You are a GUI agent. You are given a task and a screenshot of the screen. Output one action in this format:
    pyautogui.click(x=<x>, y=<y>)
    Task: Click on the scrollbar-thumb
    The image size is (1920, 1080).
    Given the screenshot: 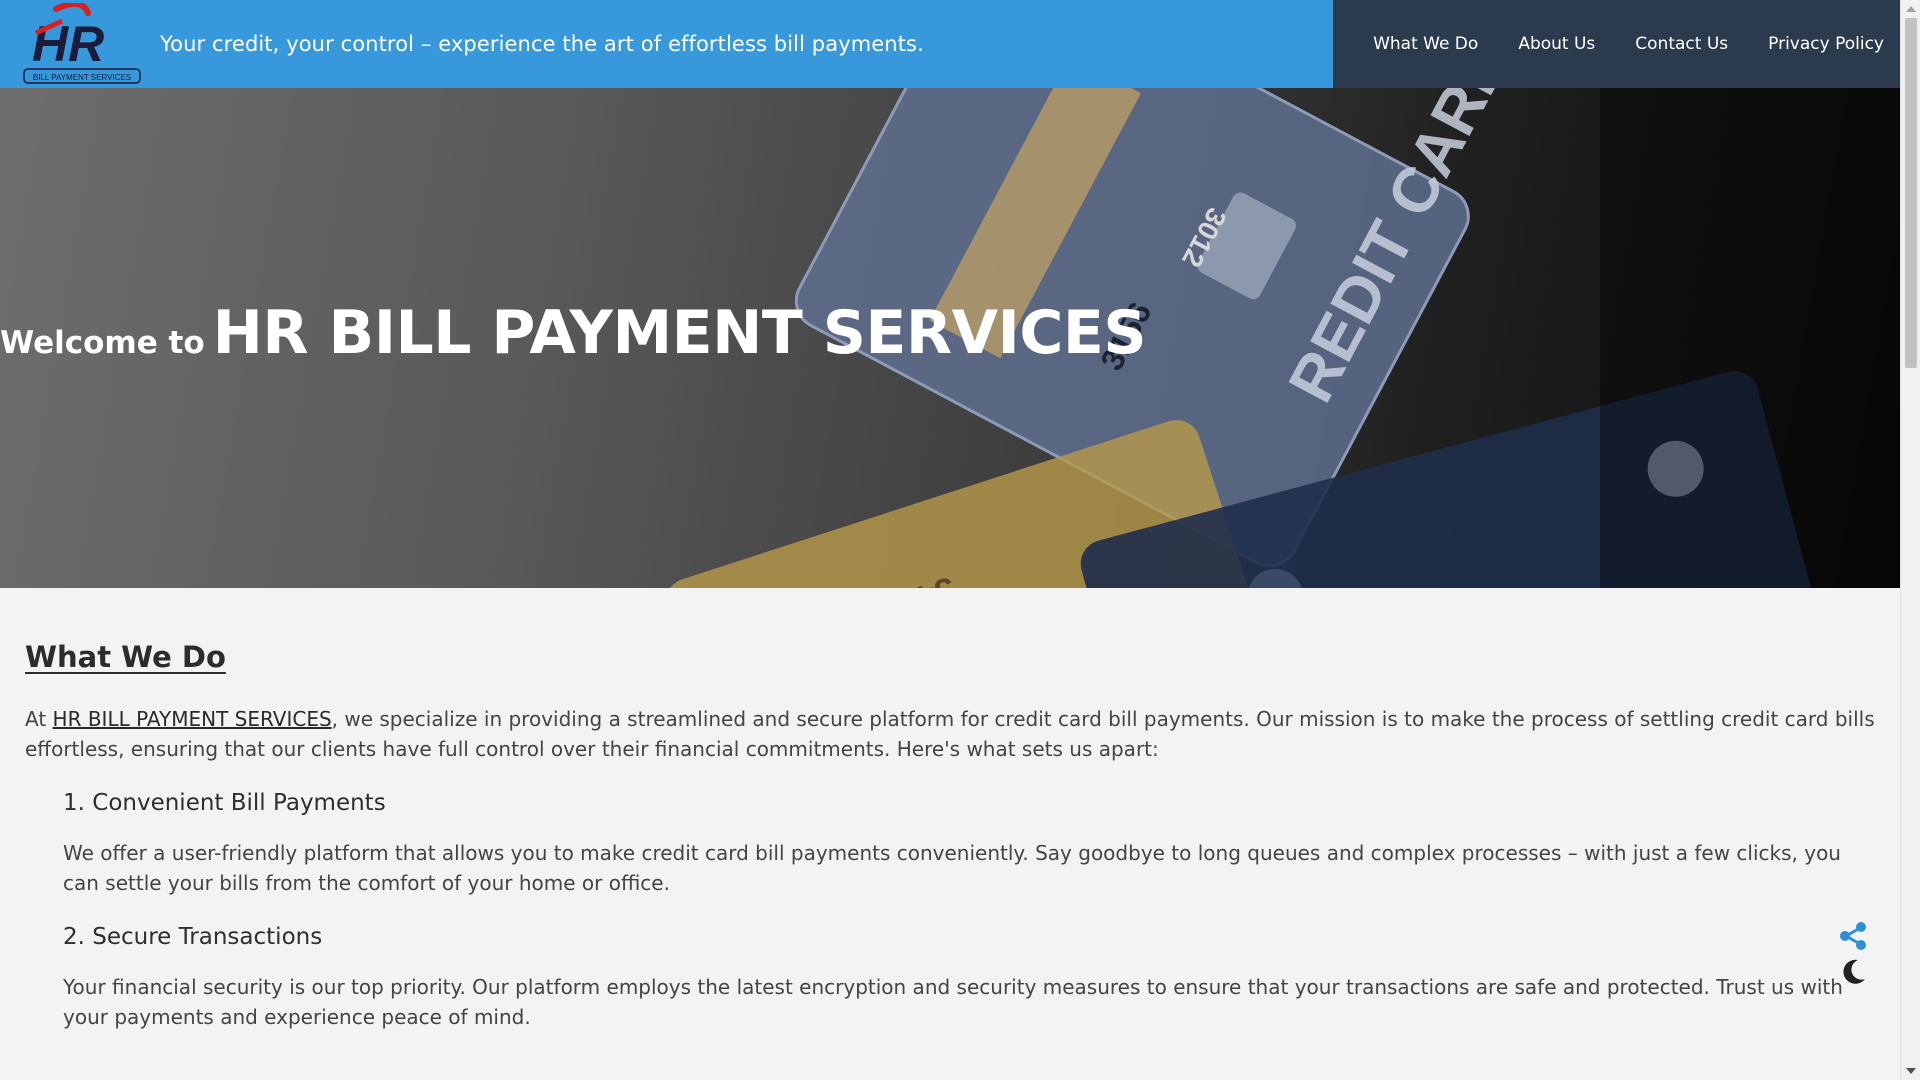 What is the action you would take?
    pyautogui.click(x=1911, y=193)
    